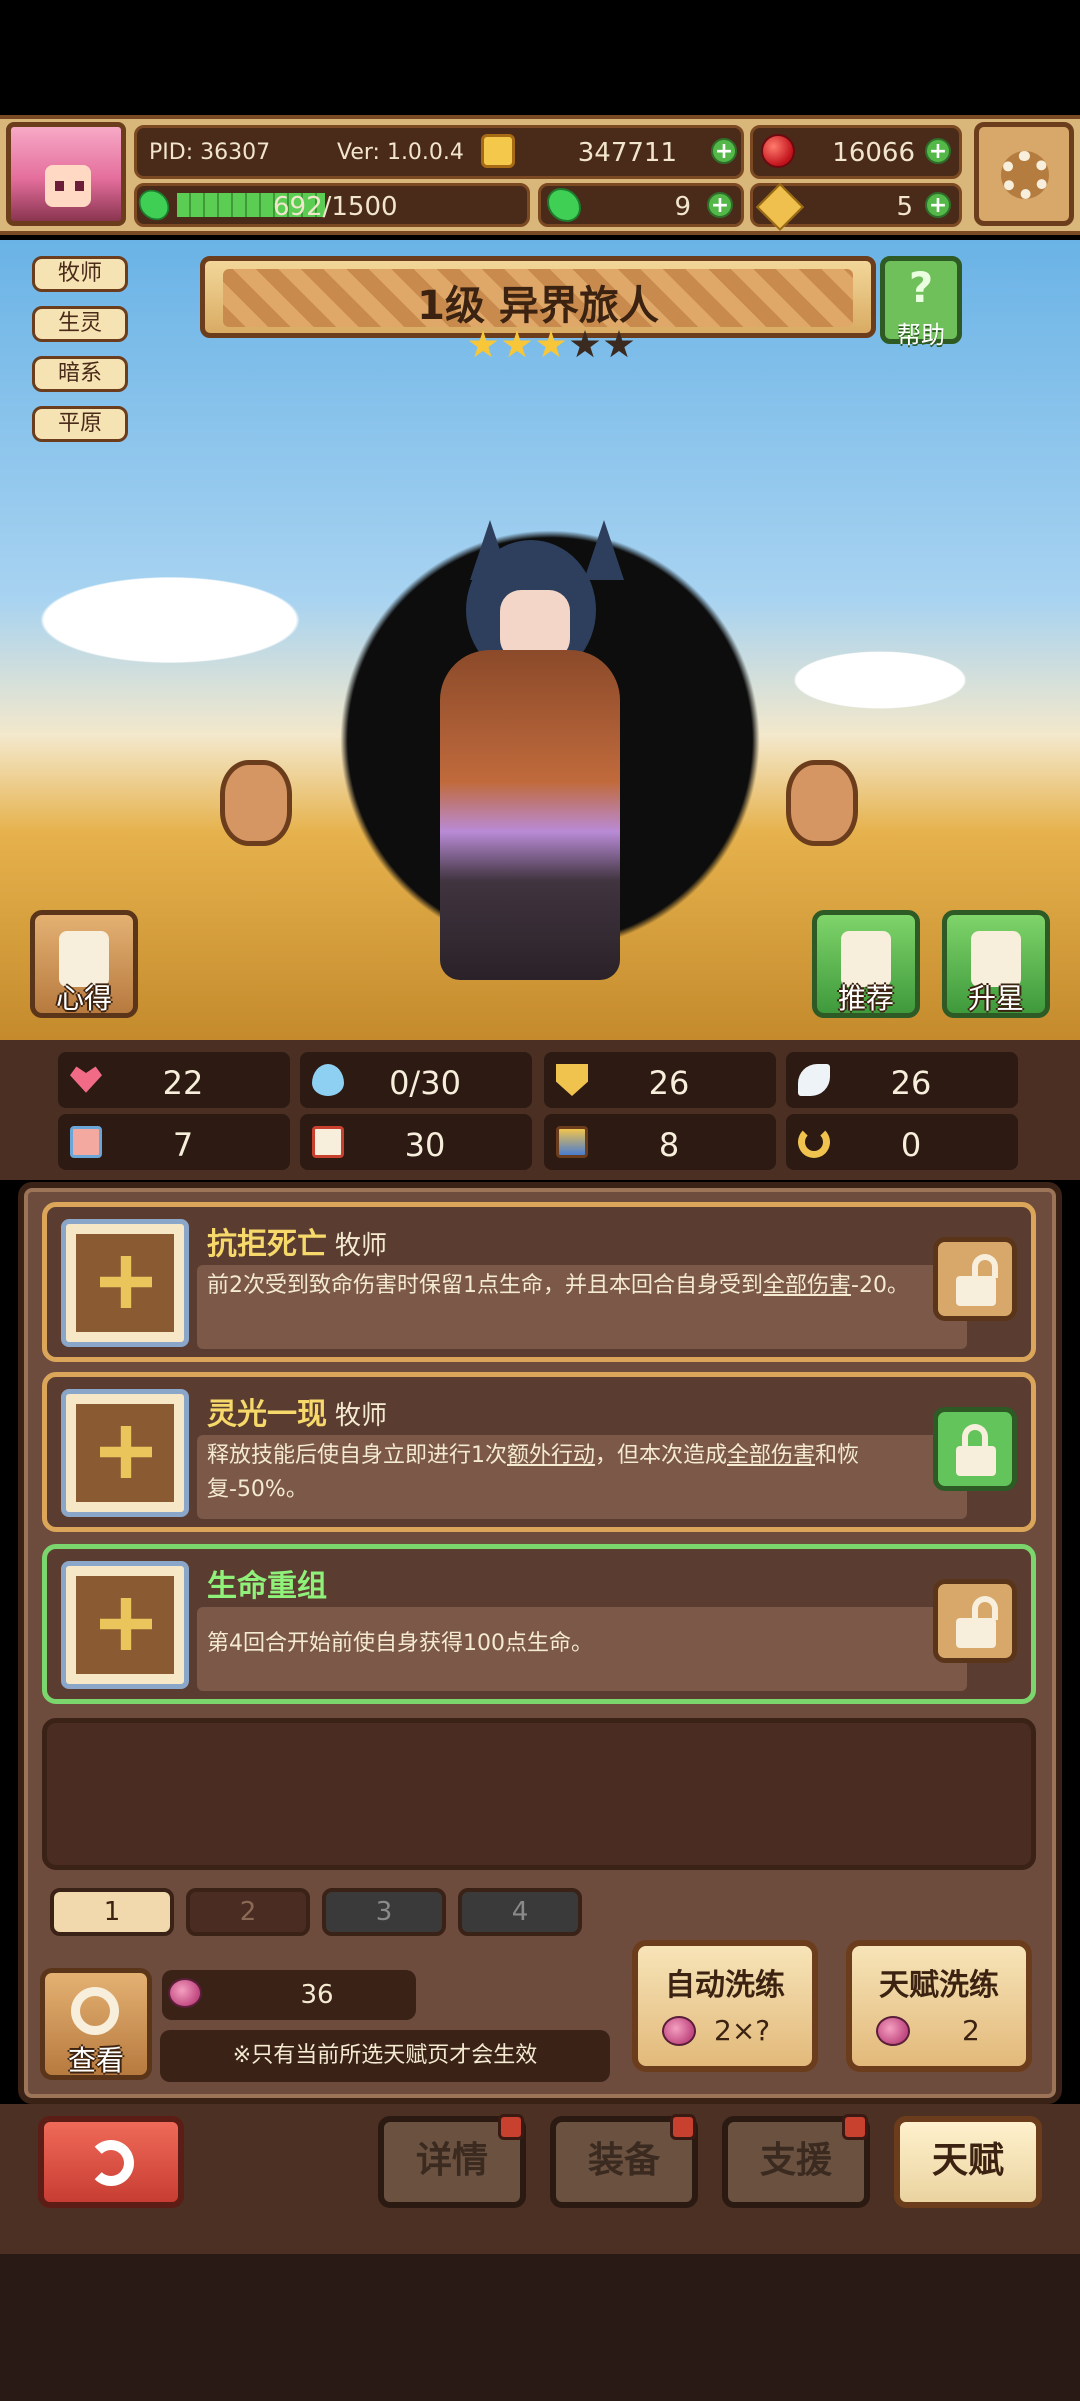 This screenshot has height=2401, width=1080. I want to click on view-label: 查看, so click(95, 2060).